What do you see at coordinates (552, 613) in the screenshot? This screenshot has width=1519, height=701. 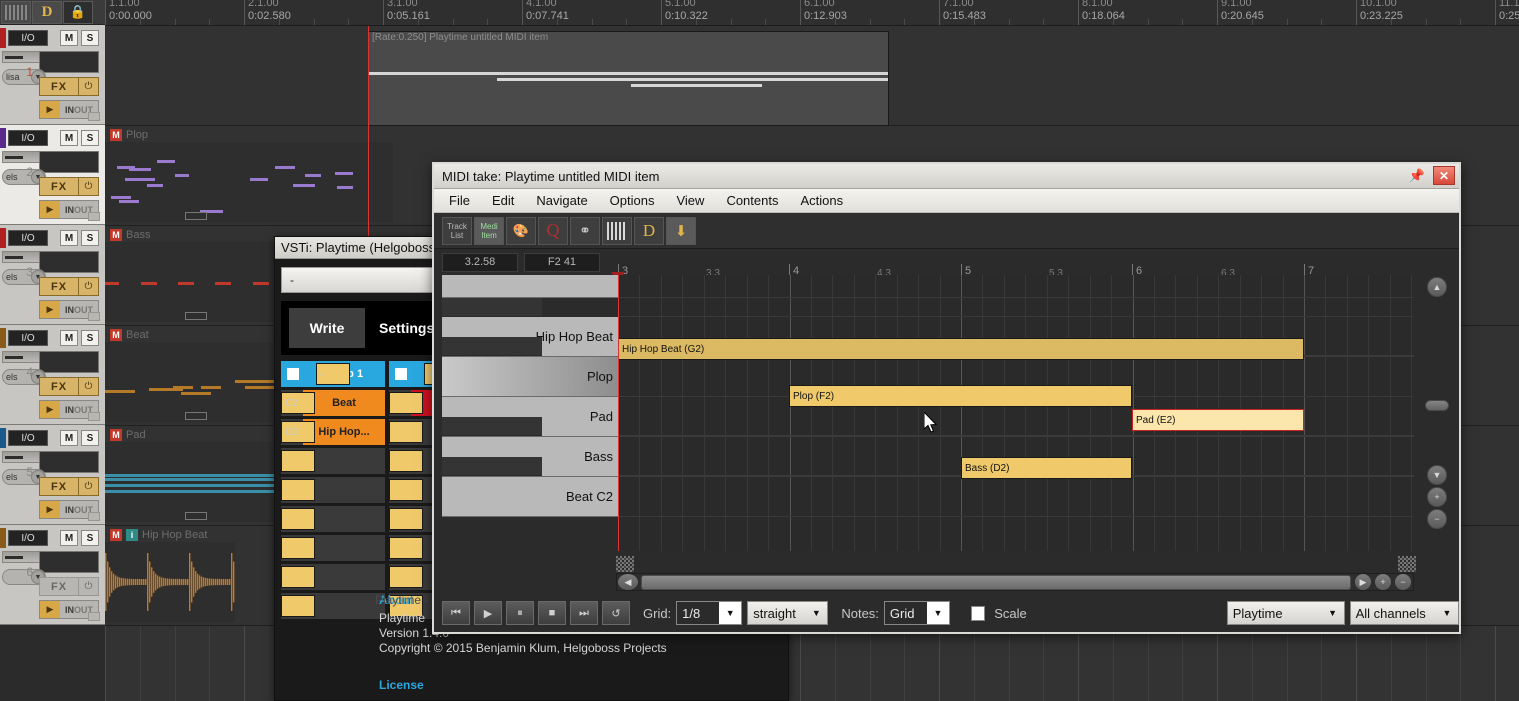 I see `stop-button: ■` at bounding box center [552, 613].